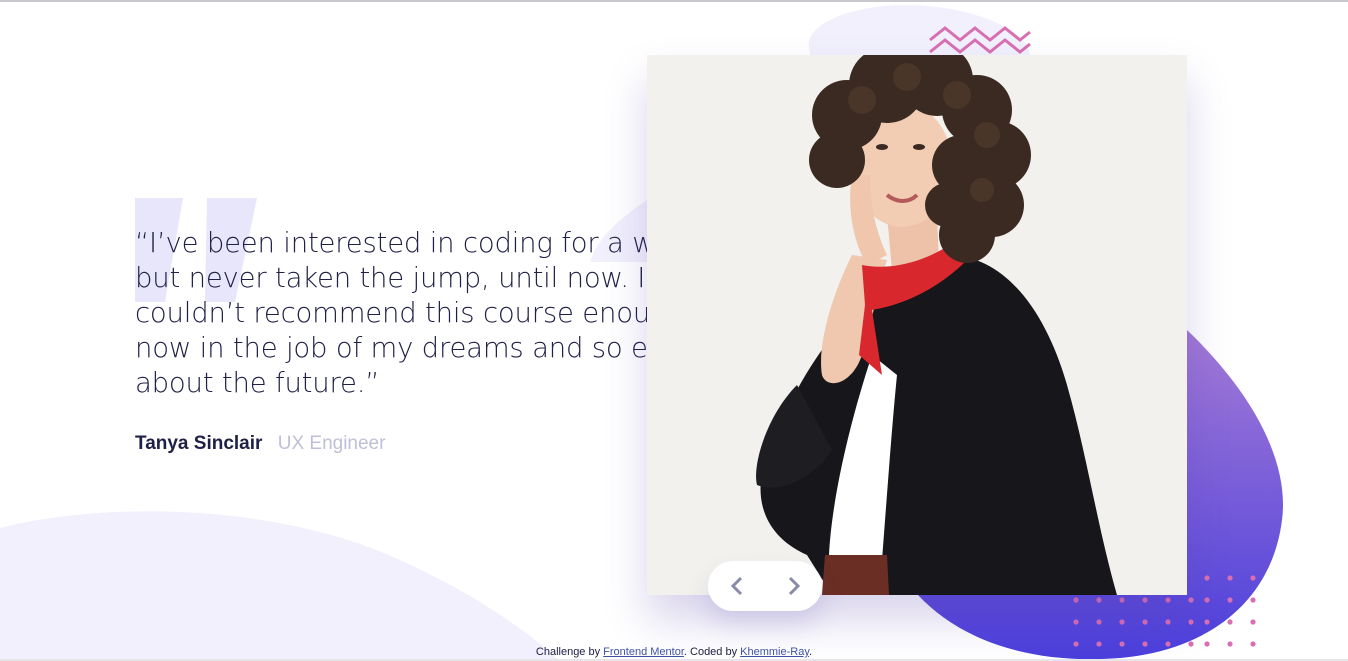 This screenshot has width=1348, height=661. I want to click on frontend-mentor-link: Frontend Mentor, so click(643, 652).